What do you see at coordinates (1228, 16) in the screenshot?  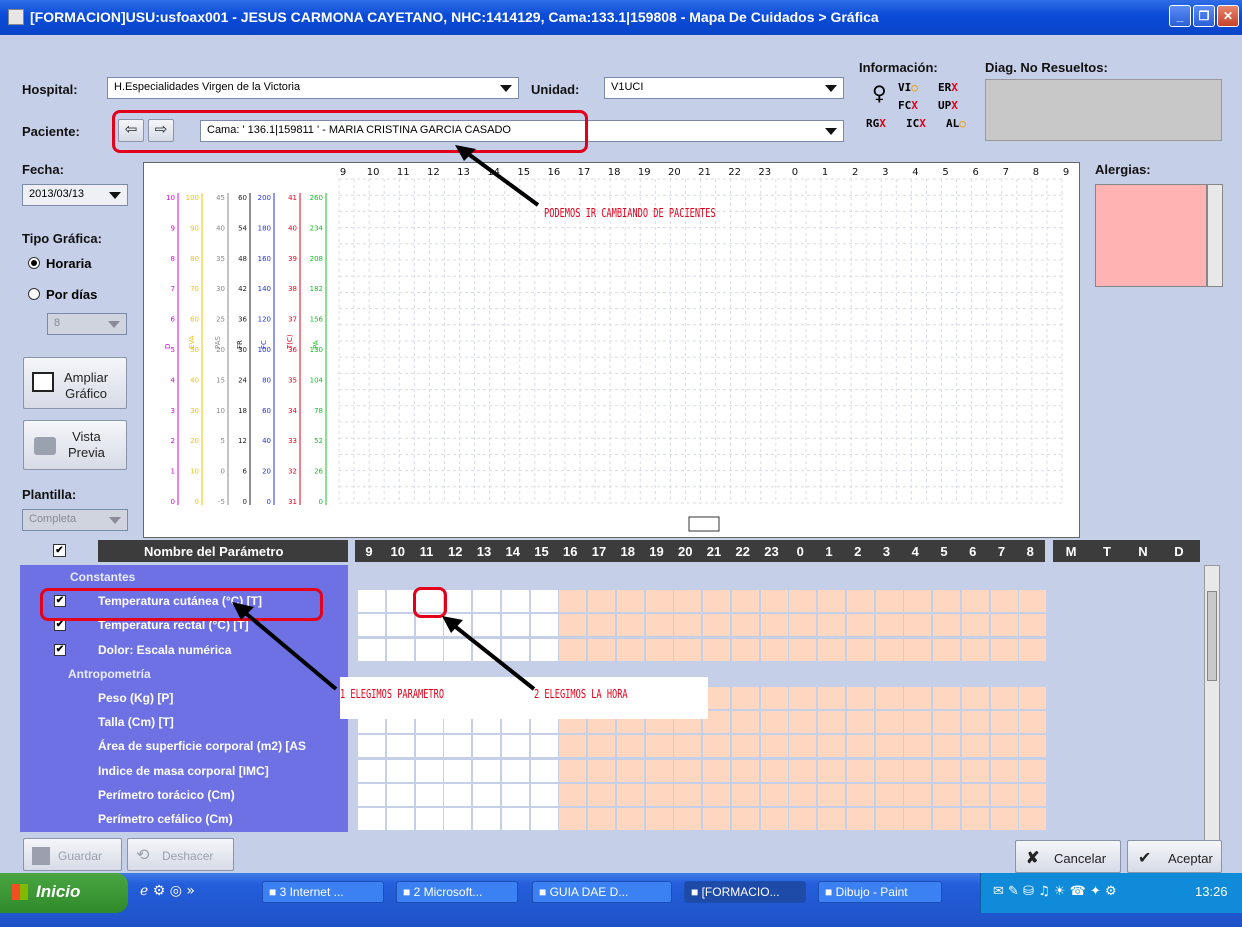 I see `close-button: ✕` at bounding box center [1228, 16].